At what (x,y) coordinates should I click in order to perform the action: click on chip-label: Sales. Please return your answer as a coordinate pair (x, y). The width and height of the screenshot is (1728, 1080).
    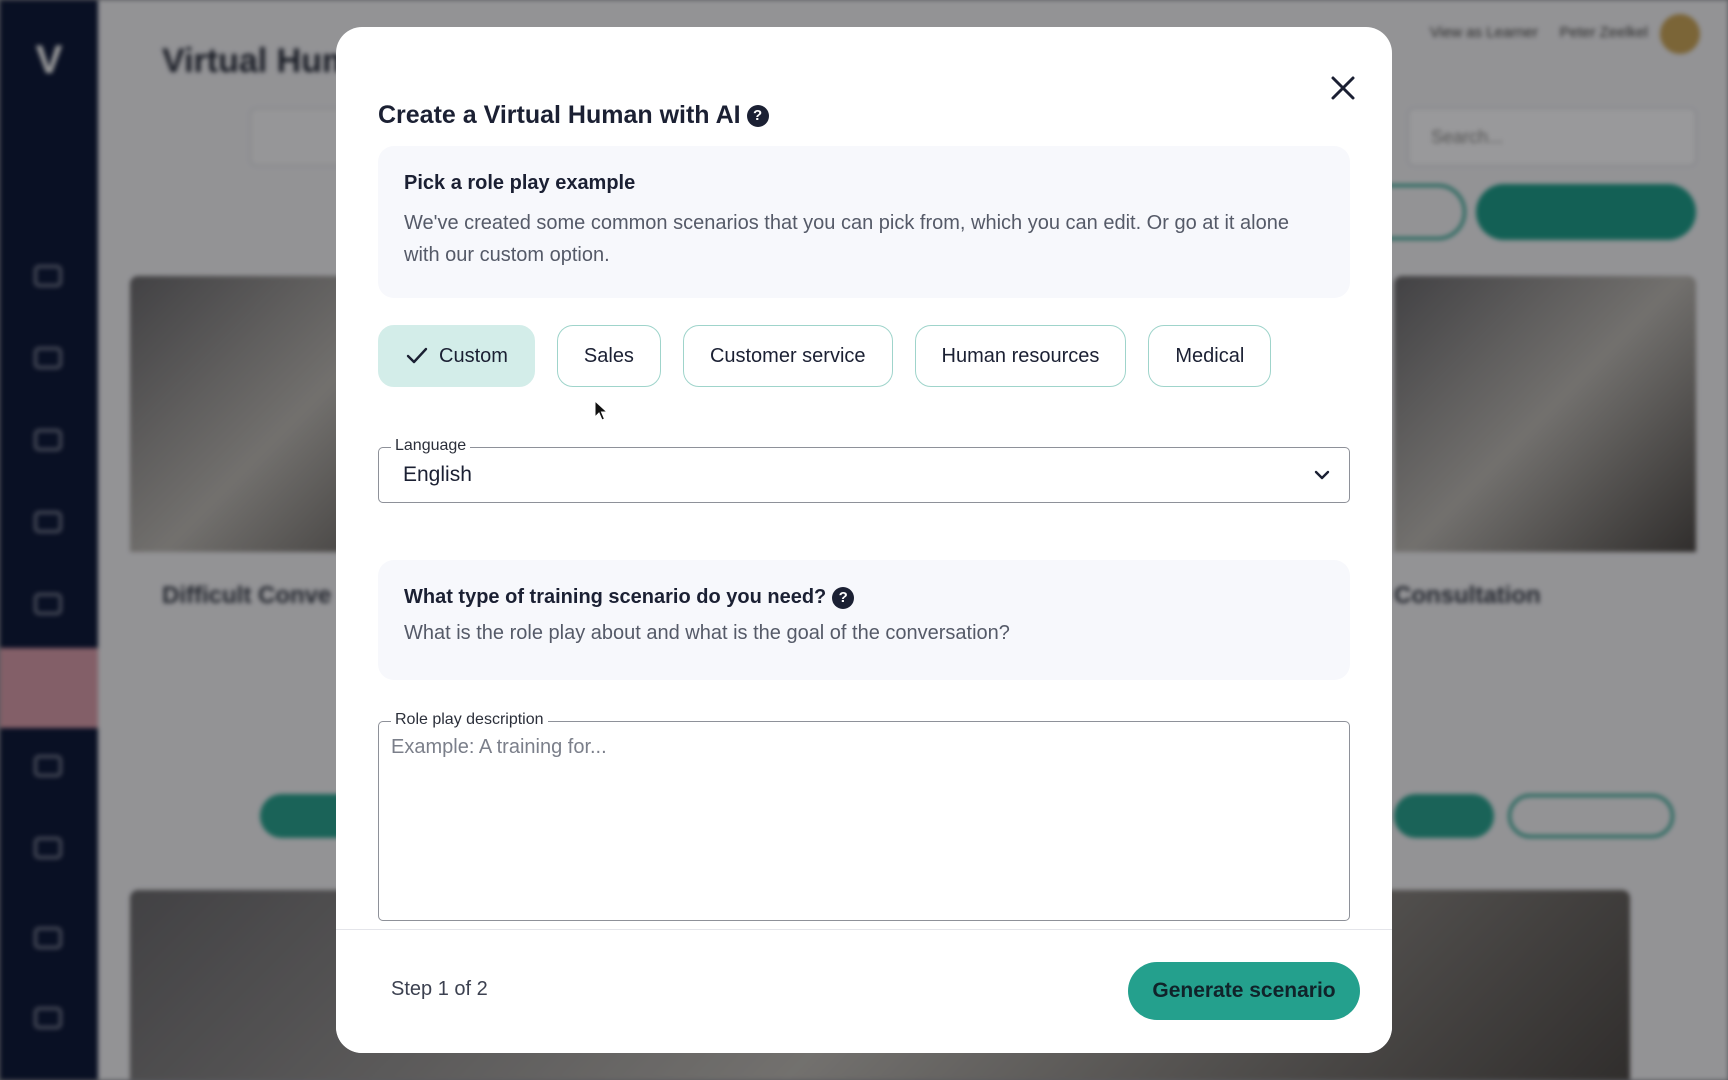
    Looking at the image, I should click on (608, 355).